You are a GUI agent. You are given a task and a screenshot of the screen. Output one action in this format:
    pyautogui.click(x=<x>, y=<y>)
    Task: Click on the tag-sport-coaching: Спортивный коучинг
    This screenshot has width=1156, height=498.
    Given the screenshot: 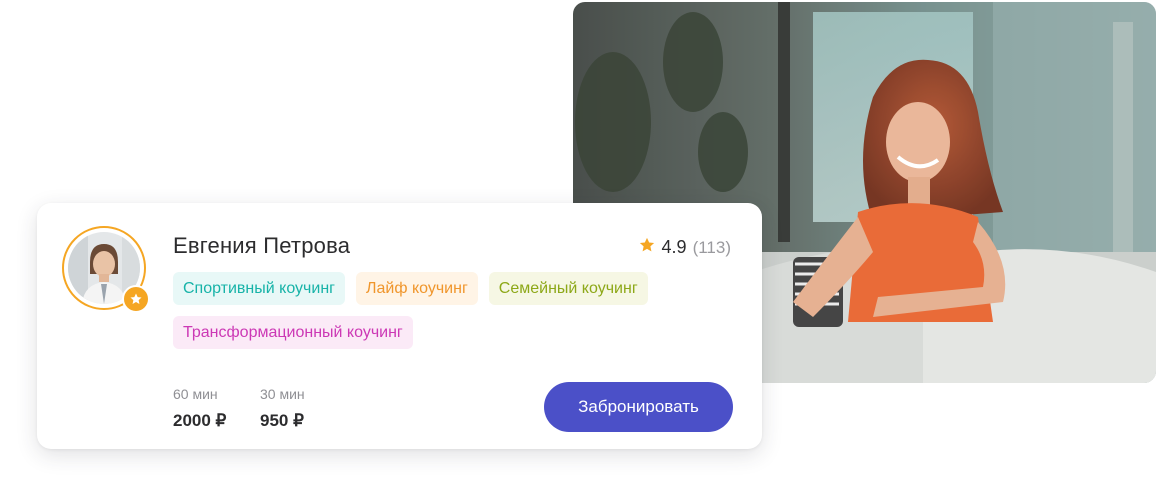 What is the action you would take?
    pyautogui.click(x=259, y=288)
    